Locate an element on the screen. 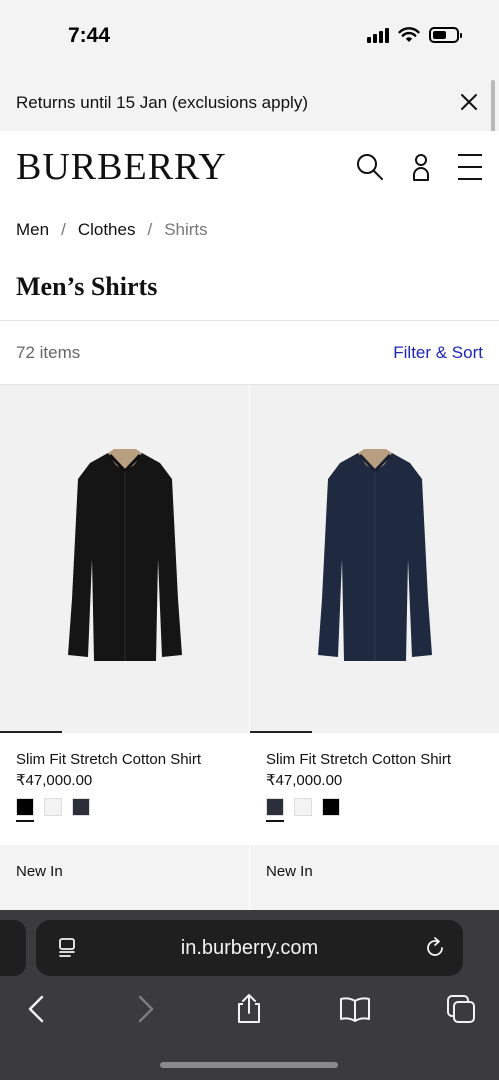  breadcrumb: Men / Clothes / Shirts is located at coordinates (112, 230).